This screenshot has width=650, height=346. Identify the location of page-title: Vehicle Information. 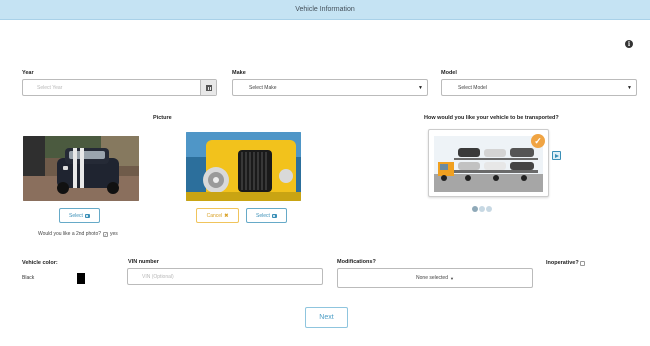
(325, 9).